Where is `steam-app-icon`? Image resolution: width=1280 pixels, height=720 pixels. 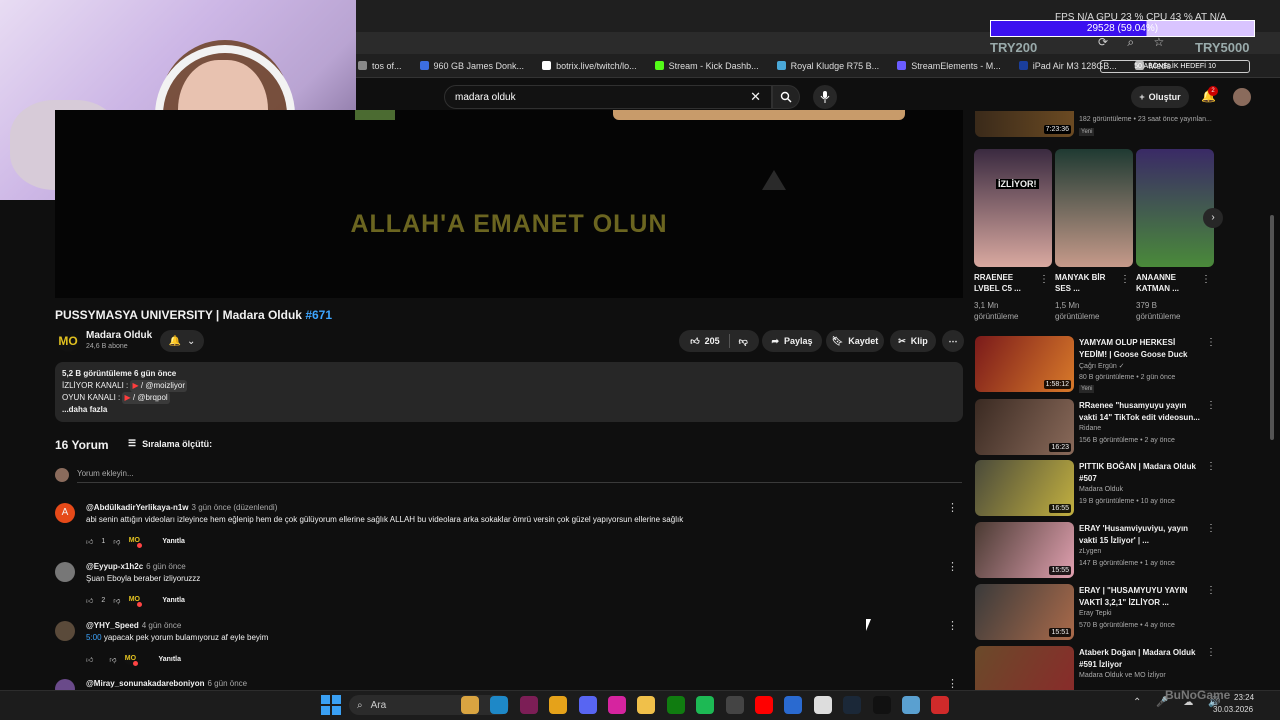
steam-app-icon is located at coordinates (852, 705).